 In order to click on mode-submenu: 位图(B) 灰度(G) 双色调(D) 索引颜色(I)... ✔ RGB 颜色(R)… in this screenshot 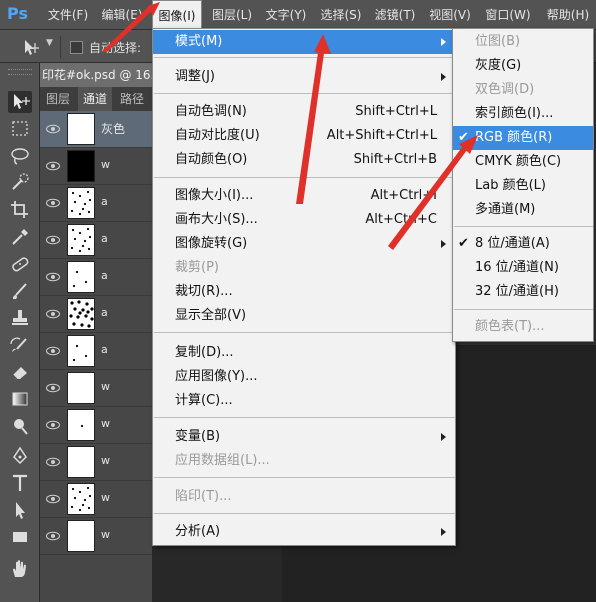, I will do `click(523, 185)`.